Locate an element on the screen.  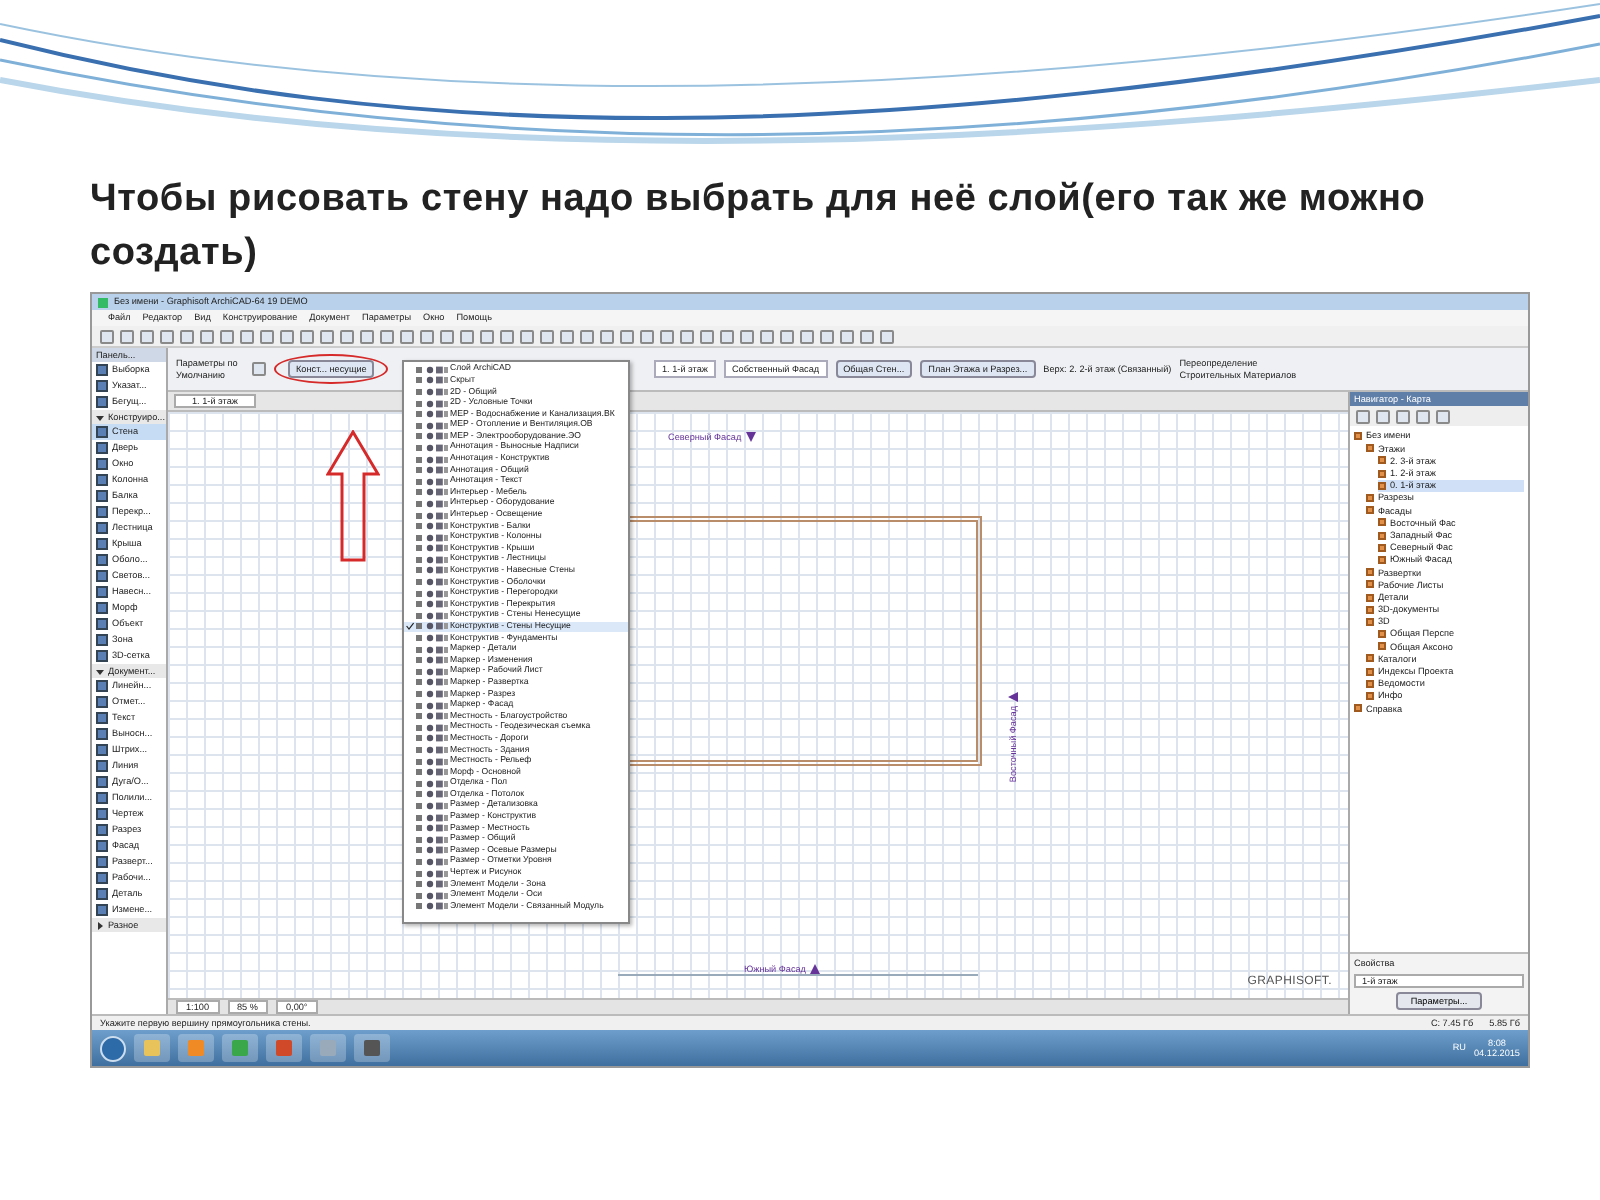
check-icon is located at coordinates (410, 626).